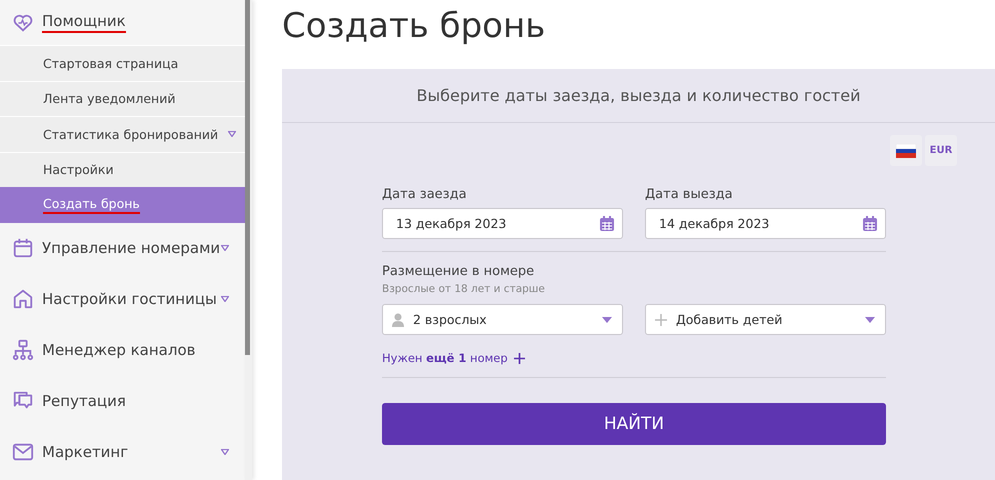 The image size is (995, 480). I want to click on children-select: Добавить детей, so click(765, 319).